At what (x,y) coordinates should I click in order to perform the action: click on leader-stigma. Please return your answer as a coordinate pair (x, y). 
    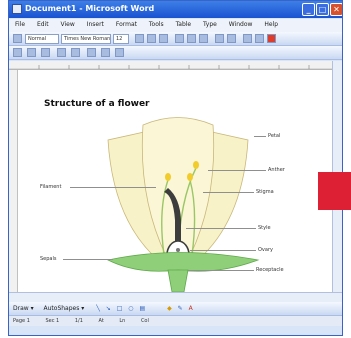
    Looking at the image, I should click on (228, 192).